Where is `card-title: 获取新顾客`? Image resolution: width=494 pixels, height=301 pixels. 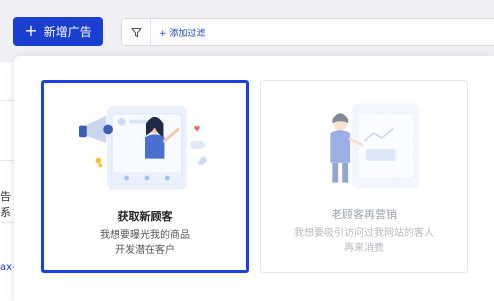
card-title: 获取新顾客 is located at coordinates (145, 216).